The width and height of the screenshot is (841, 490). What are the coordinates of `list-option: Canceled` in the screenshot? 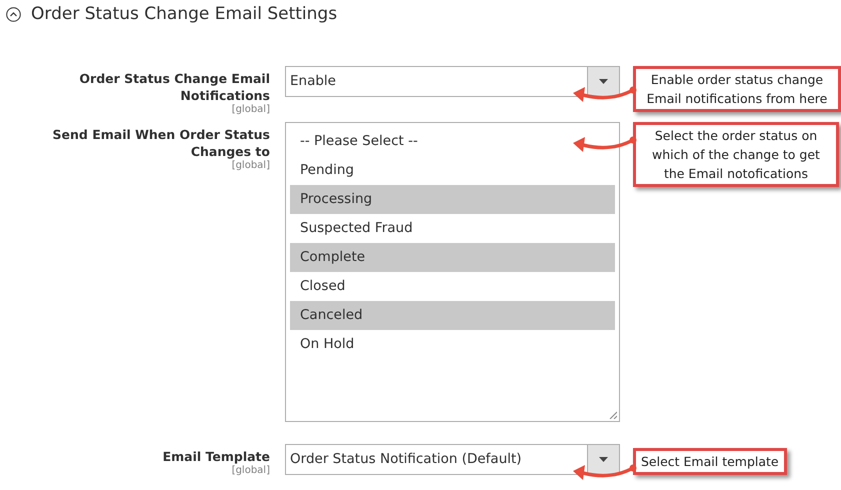 It's located at (452, 315).